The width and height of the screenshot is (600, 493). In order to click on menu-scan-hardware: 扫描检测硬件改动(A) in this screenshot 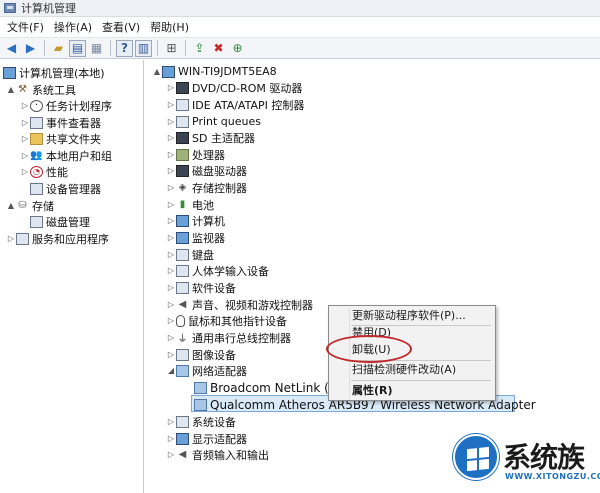, I will do `click(404, 370)`.